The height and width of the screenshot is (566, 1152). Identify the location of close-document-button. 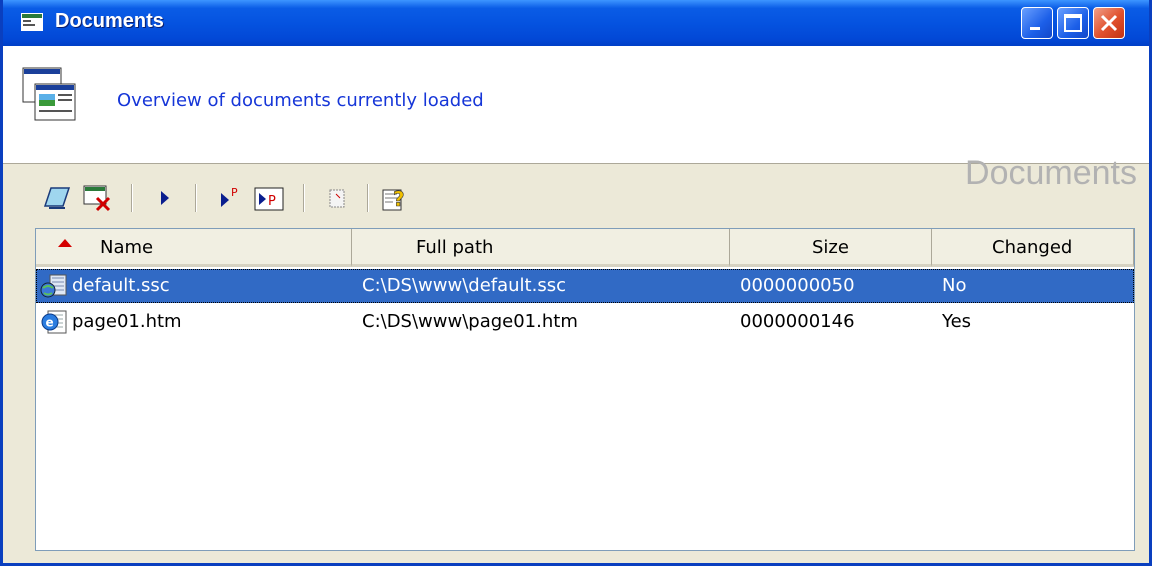
(97, 198).